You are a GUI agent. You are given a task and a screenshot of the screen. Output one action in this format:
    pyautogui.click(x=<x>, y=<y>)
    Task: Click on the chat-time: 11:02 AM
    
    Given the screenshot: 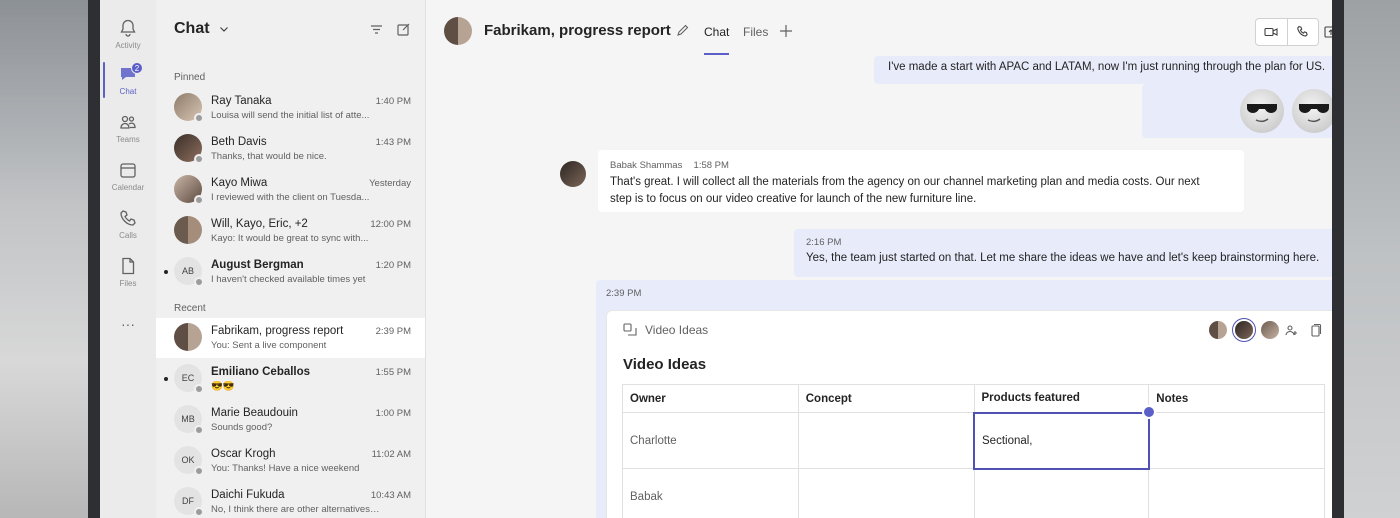 What is the action you would take?
    pyautogui.click(x=391, y=454)
    